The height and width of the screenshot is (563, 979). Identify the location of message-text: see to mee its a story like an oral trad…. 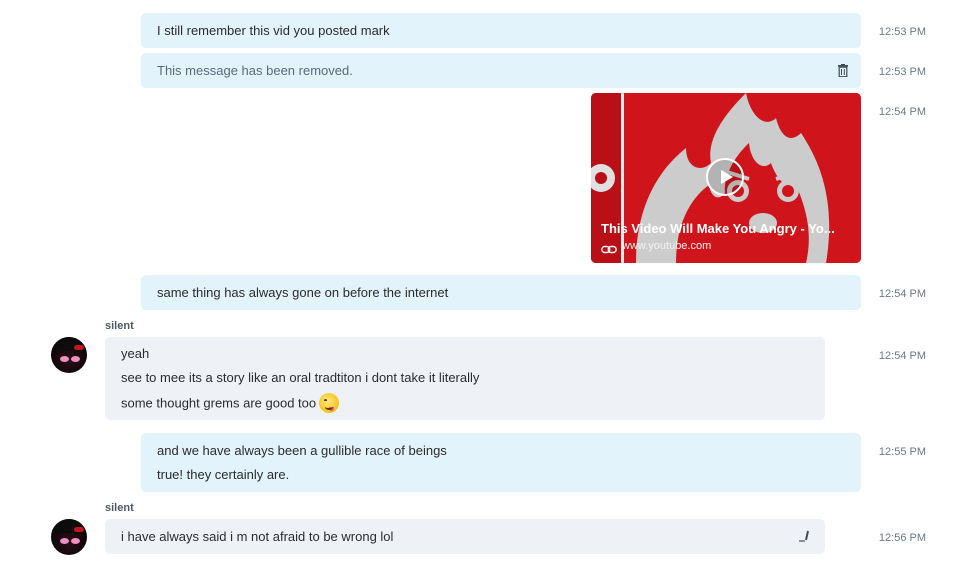
(300, 377).